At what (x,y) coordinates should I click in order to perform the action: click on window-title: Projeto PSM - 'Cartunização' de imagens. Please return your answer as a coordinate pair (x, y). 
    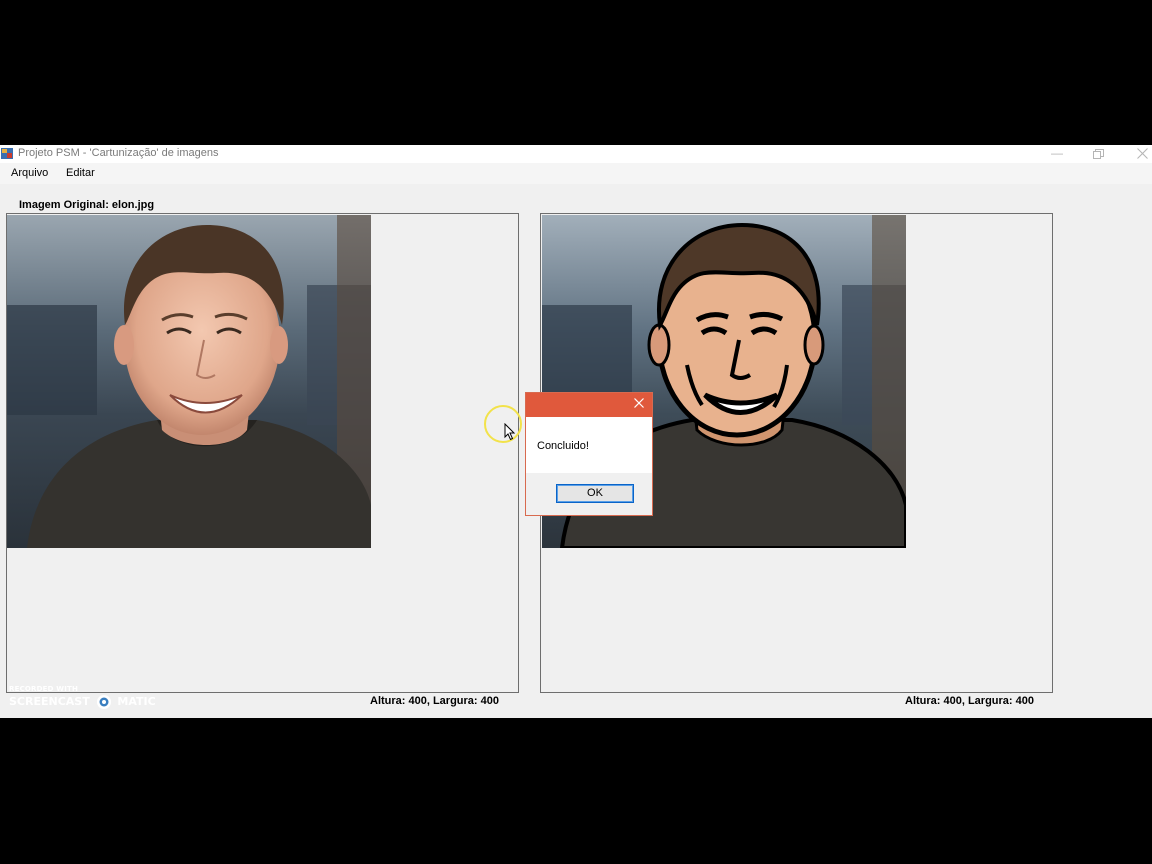
    Looking at the image, I should click on (118, 153).